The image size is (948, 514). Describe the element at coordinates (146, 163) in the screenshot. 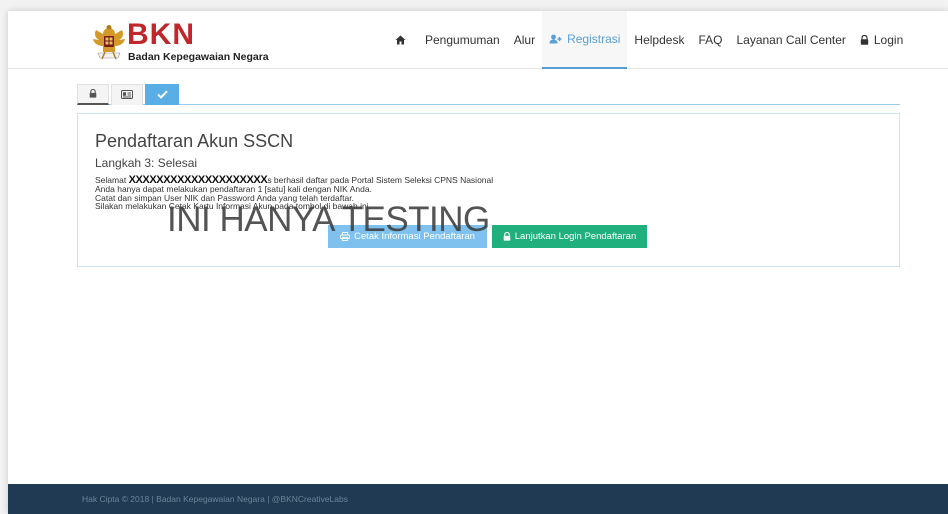

I see `panel-subtitle: Langkah 3: Selesai` at that location.